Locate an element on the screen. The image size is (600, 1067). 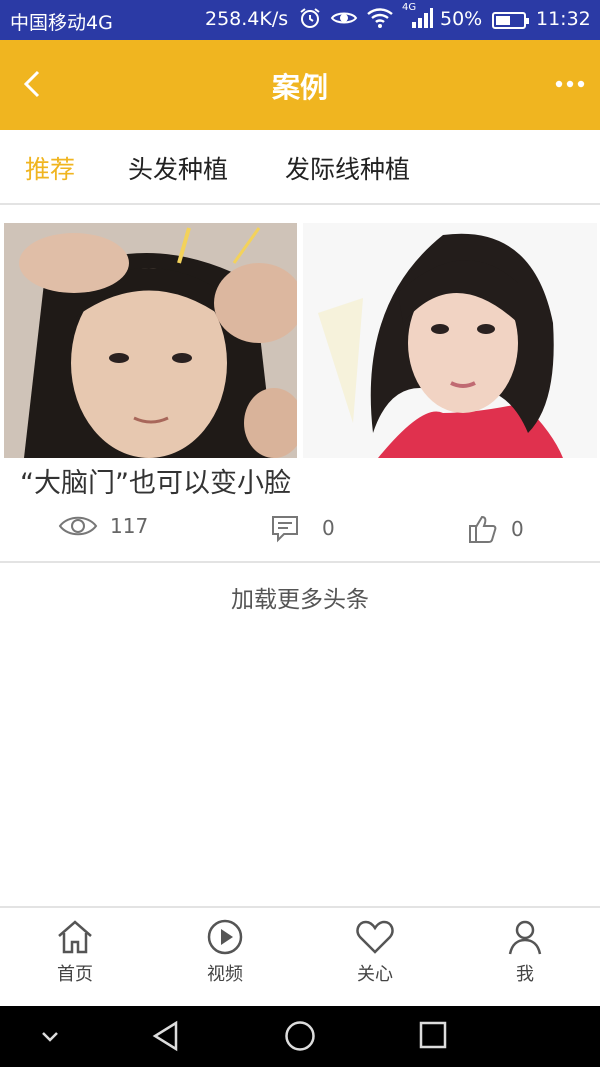
clock: 11:32 is located at coordinates (563, 19).